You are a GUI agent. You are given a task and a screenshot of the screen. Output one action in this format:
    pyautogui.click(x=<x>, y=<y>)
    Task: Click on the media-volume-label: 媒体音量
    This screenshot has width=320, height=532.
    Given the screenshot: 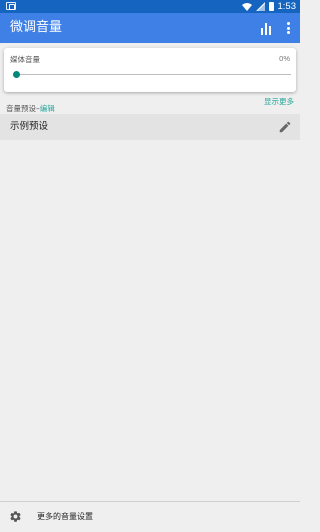 What is the action you would take?
    pyautogui.click(x=25, y=59)
    